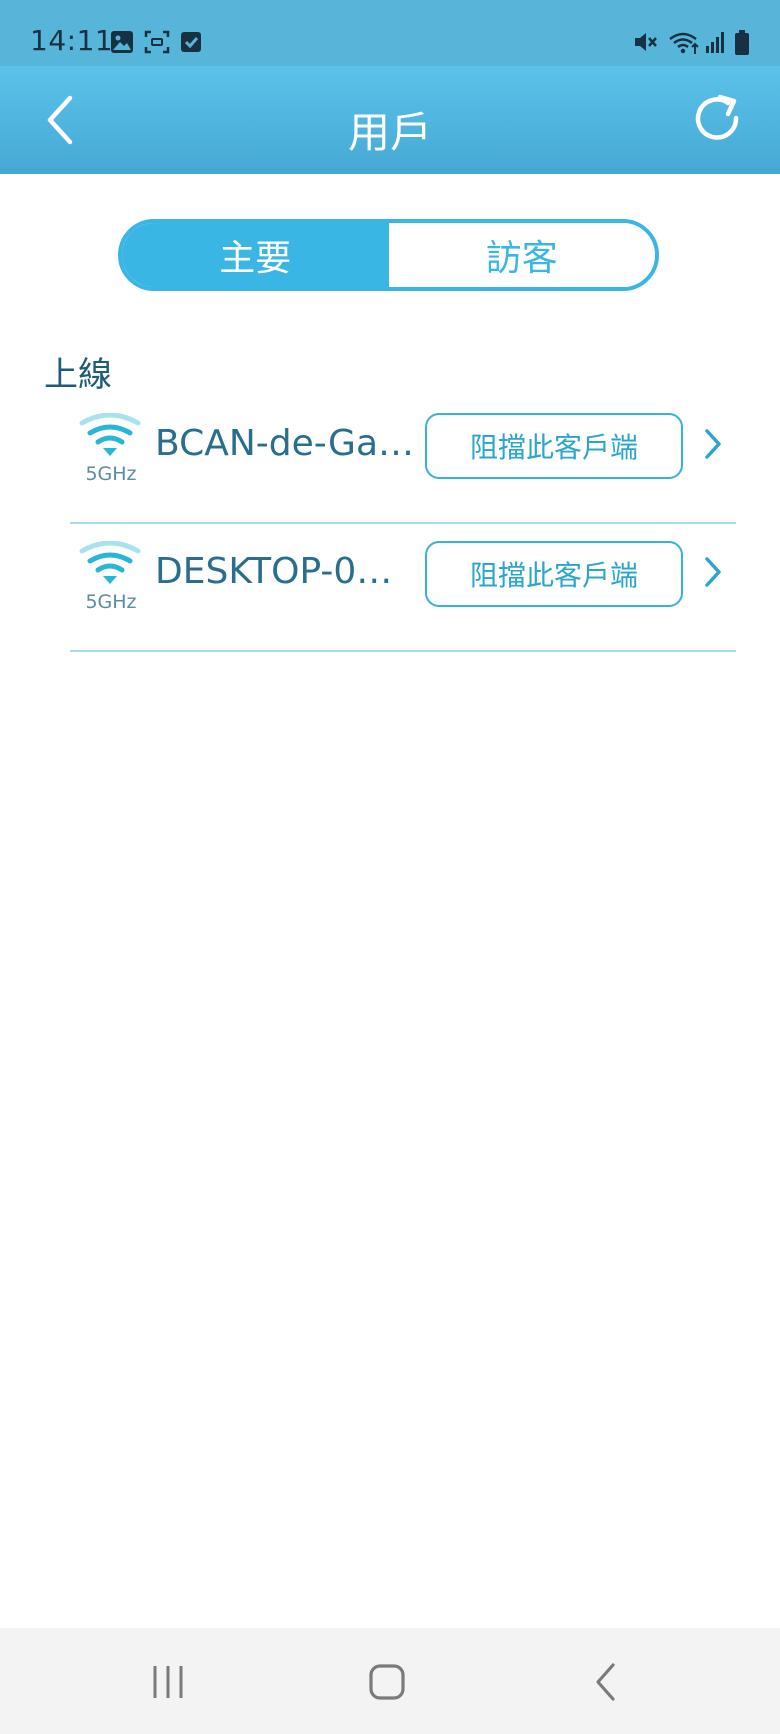 The width and height of the screenshot is (780, 1734). I want to click on client-row: 5GHz BCAN-de-Gala… 阻擋此客戶端, so click(403, 459).